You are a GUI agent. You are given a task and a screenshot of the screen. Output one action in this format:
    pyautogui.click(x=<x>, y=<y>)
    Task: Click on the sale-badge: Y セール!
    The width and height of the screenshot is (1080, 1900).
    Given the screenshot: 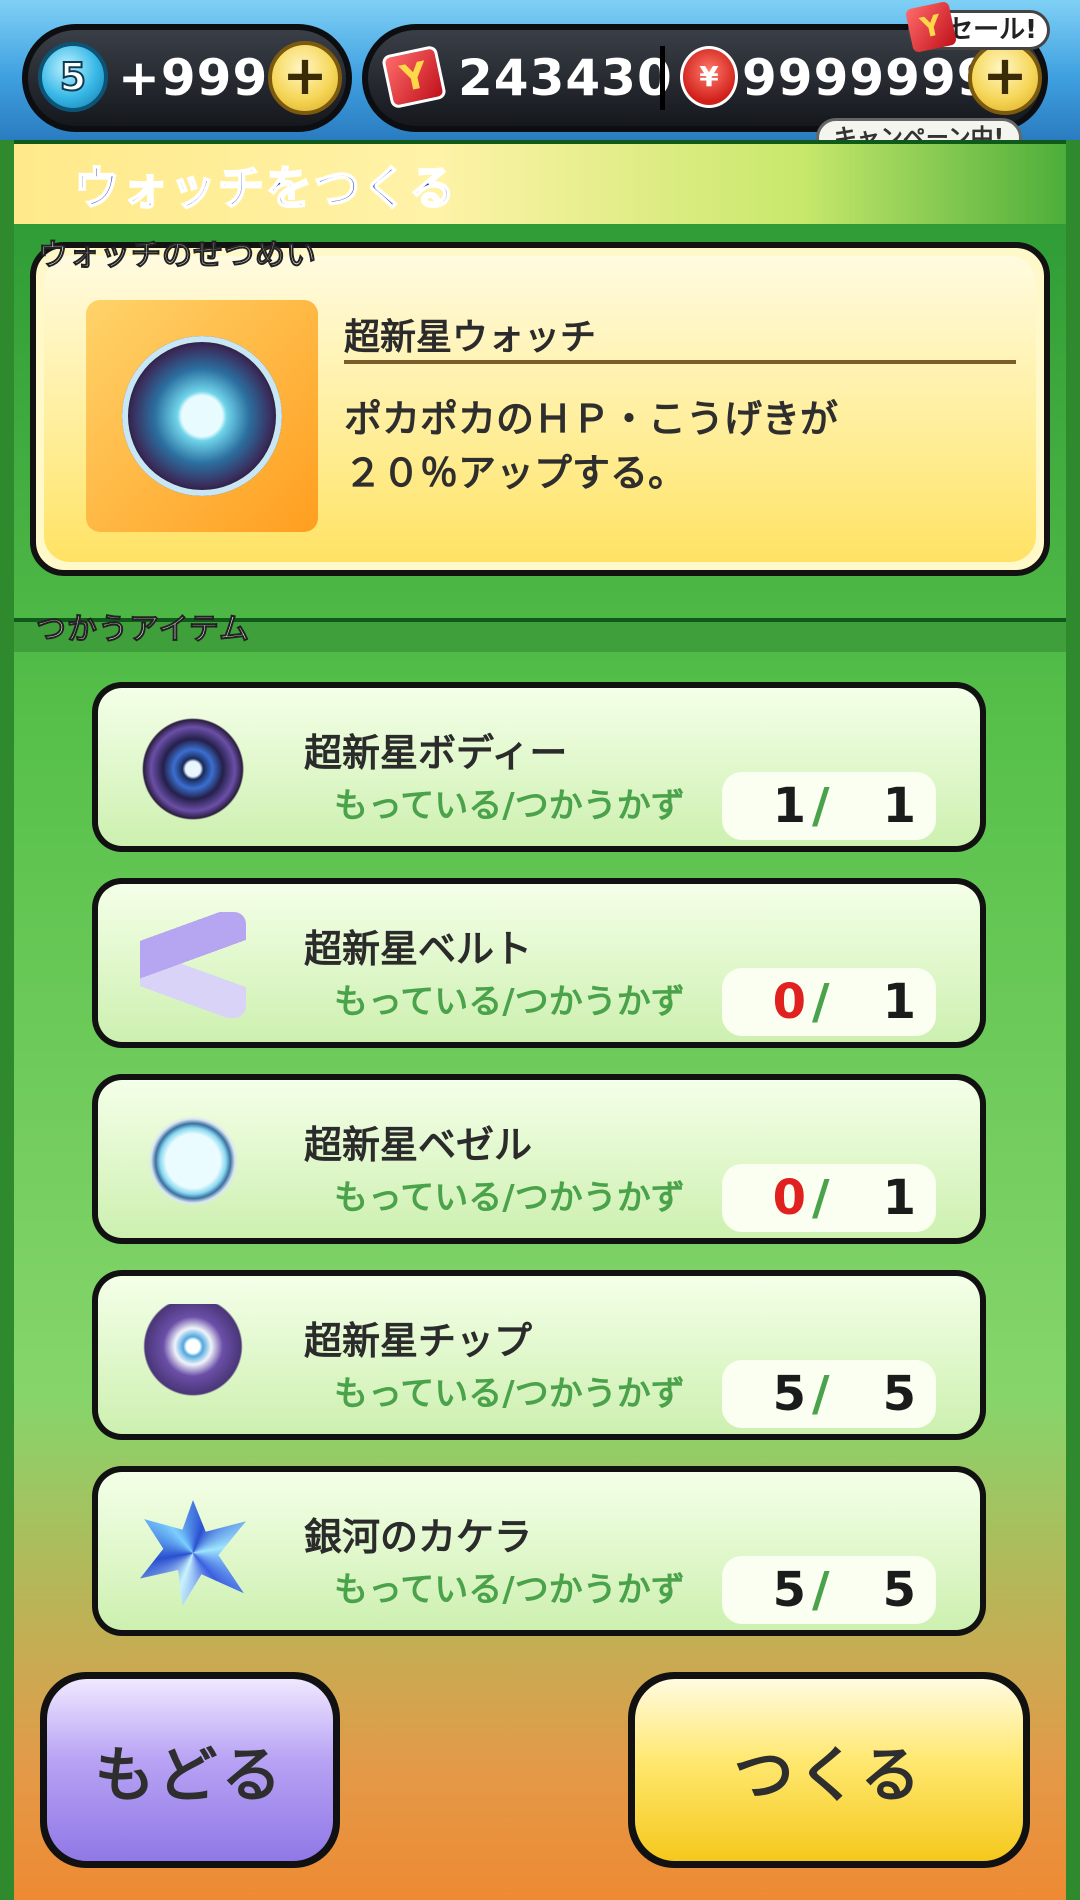 What is the action you would take?
    pyautogui.click(x=977, y=27)
    